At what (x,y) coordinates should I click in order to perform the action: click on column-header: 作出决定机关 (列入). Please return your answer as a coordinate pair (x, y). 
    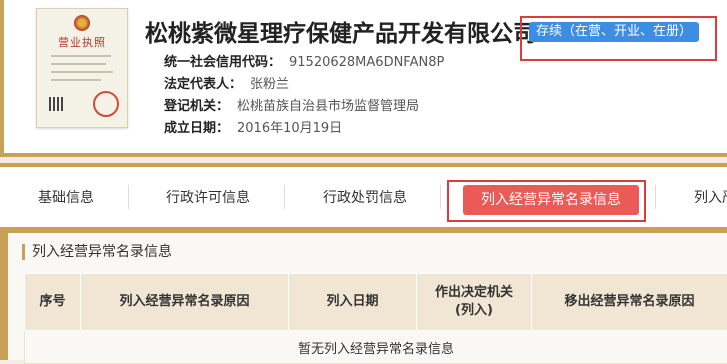
    Looking at the image, I should click on (474, 302).